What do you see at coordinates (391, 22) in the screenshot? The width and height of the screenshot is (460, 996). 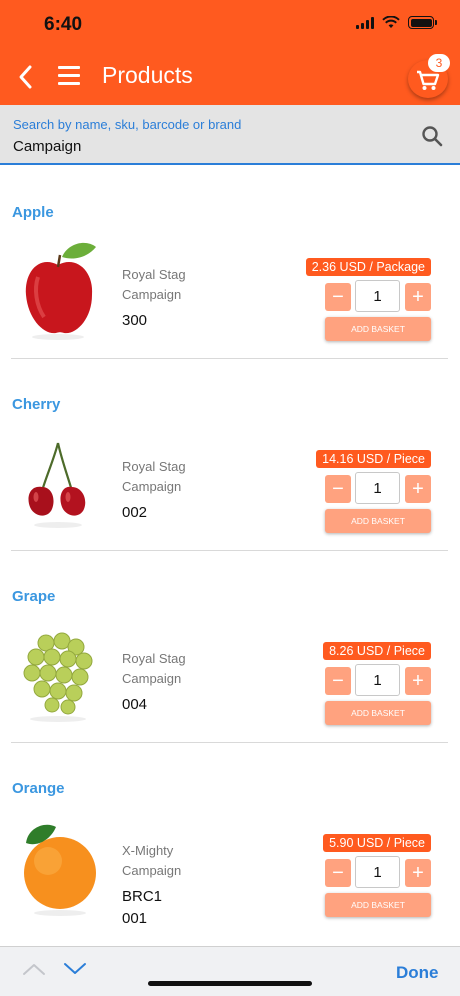 I see `wifi-icon` at bounding box center [391, 22].